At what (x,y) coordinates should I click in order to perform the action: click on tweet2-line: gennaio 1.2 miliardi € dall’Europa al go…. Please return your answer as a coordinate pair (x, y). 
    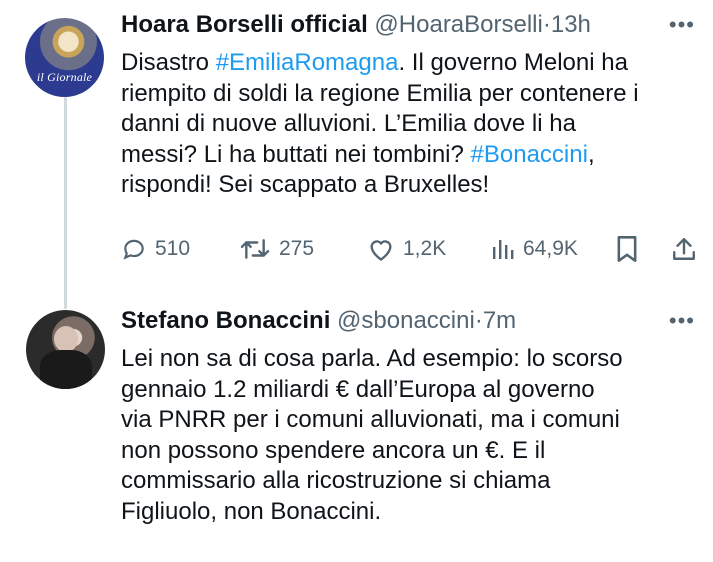
    Looking at the image, I should click on (358, 389).